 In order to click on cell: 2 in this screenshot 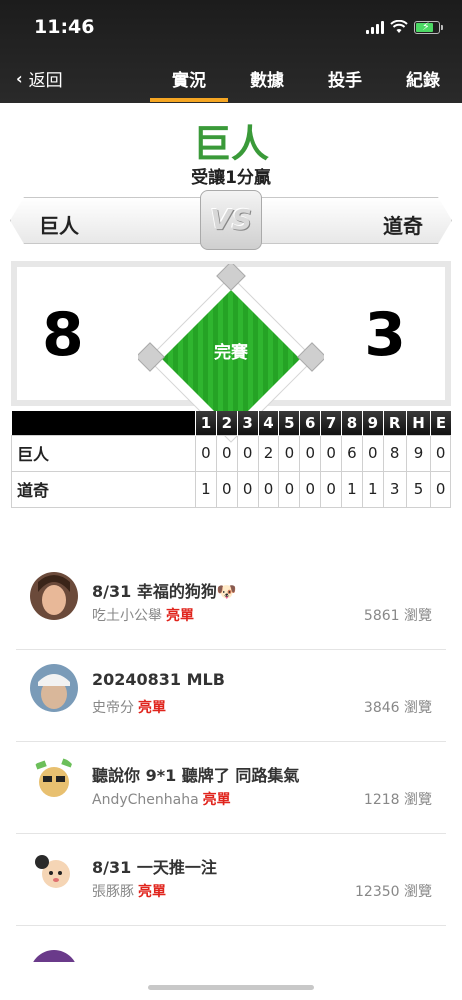, I will do `click(268, 453)`.